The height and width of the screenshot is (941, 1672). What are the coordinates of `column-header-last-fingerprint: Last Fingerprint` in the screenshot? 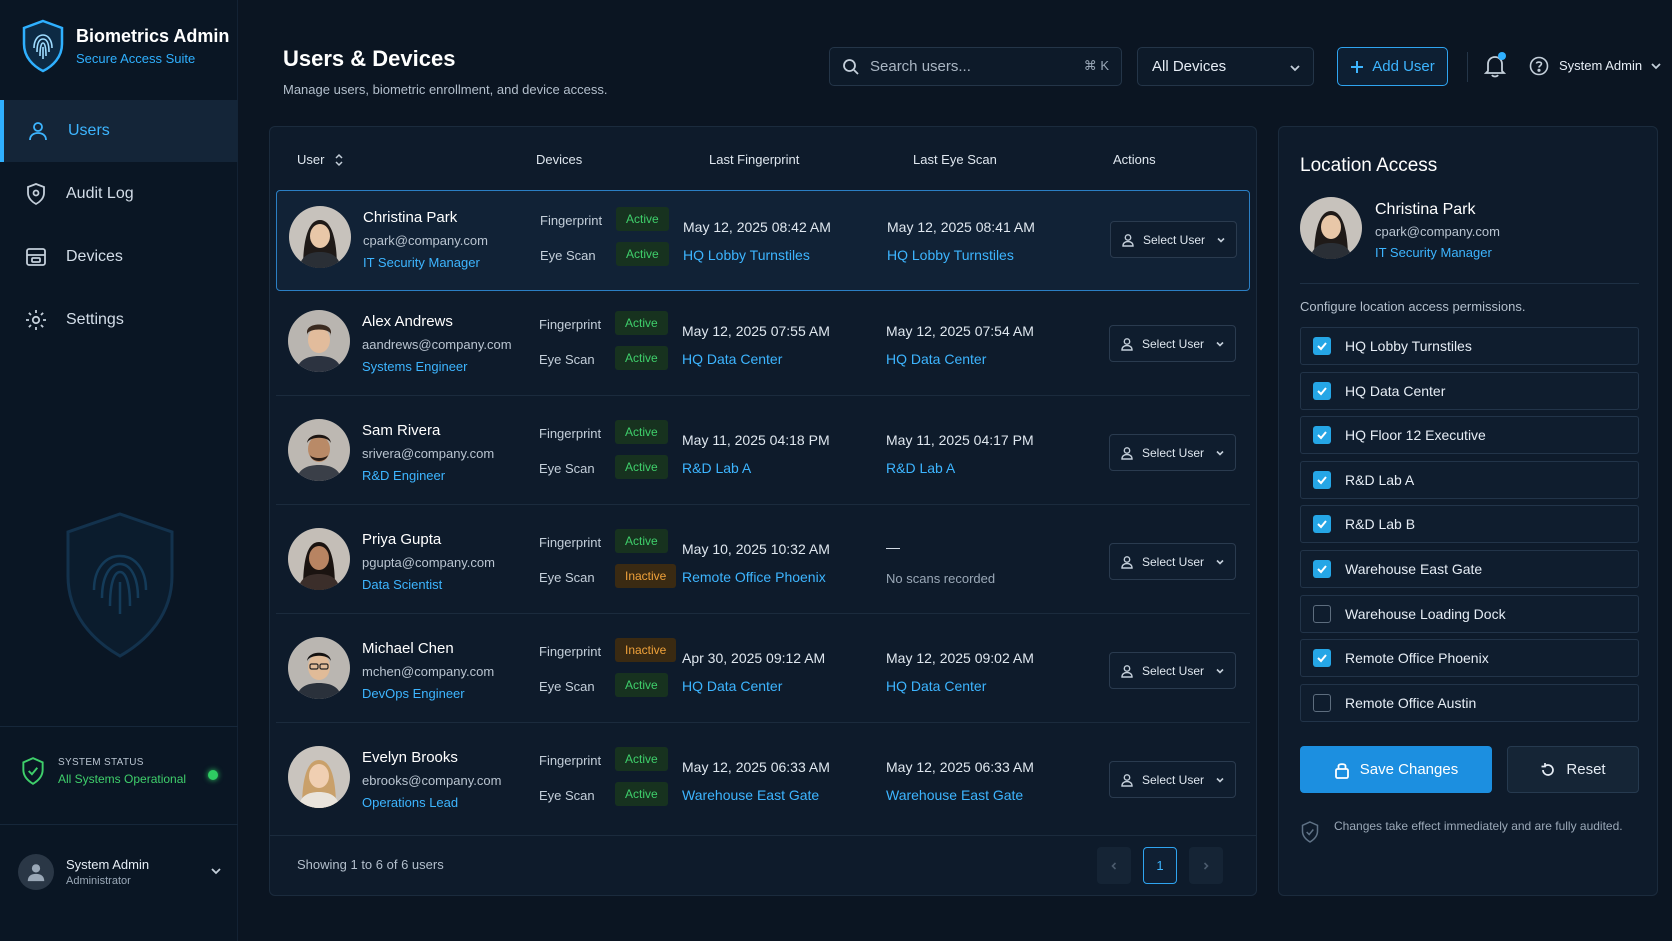 It's located at (754, 159).